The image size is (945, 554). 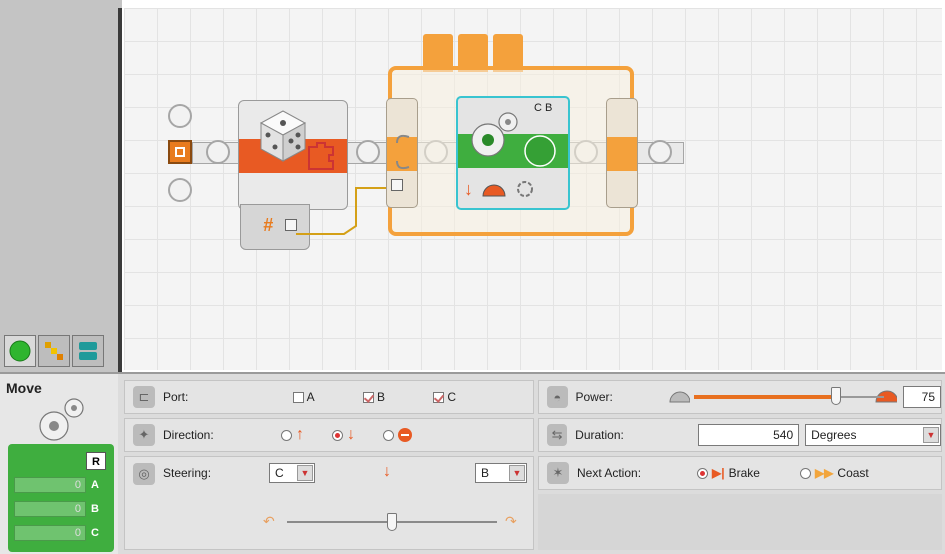 I want to click on custom-palette-icon, so click(x=88, y=351).